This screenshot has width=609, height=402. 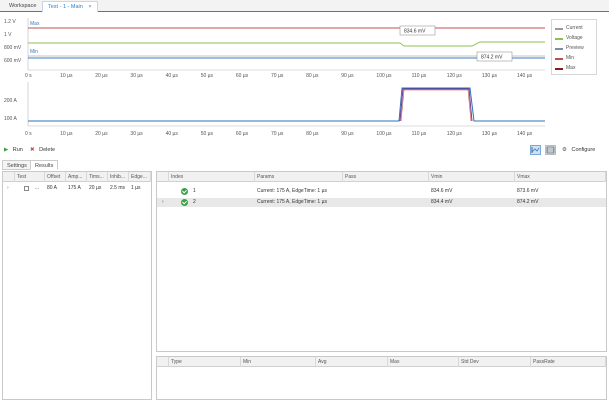 What do you see at coordinates (576, 49) in the screenshot?
I see `legend-item-preview: Preview` at bounding box center [576, 49].